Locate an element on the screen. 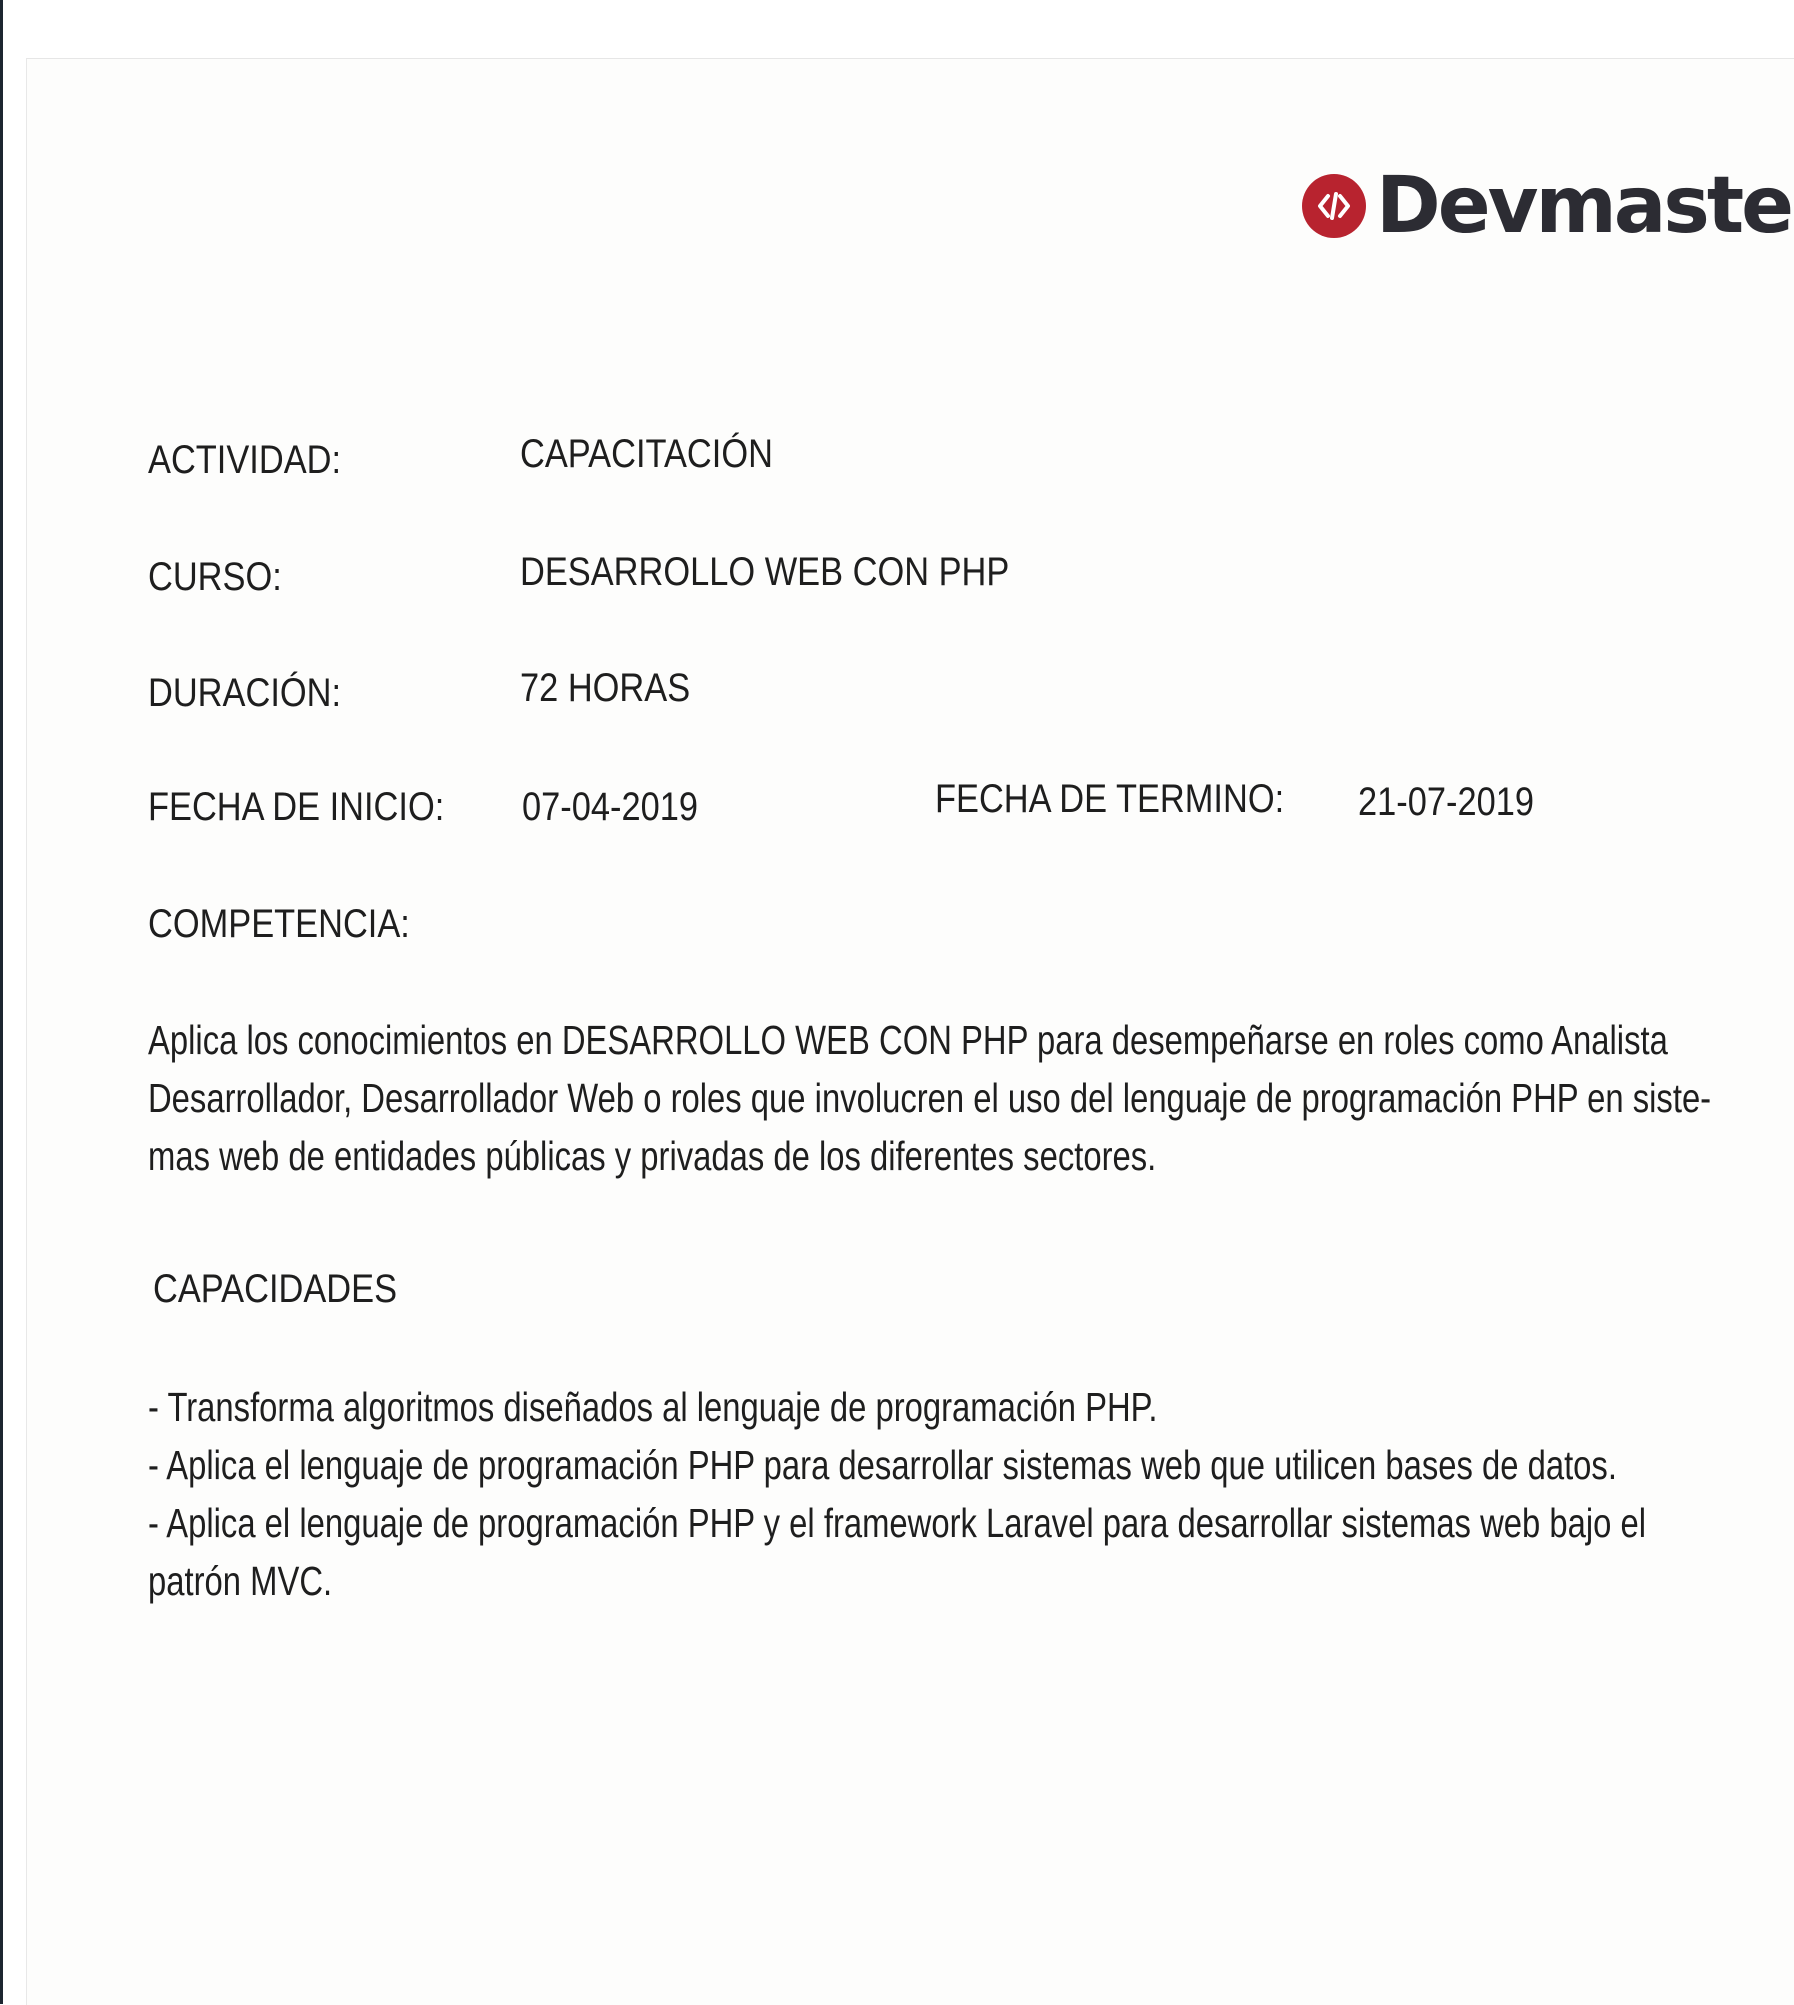  competencia-heading: COMPETENCIA: is located at coordinates (279, 924).